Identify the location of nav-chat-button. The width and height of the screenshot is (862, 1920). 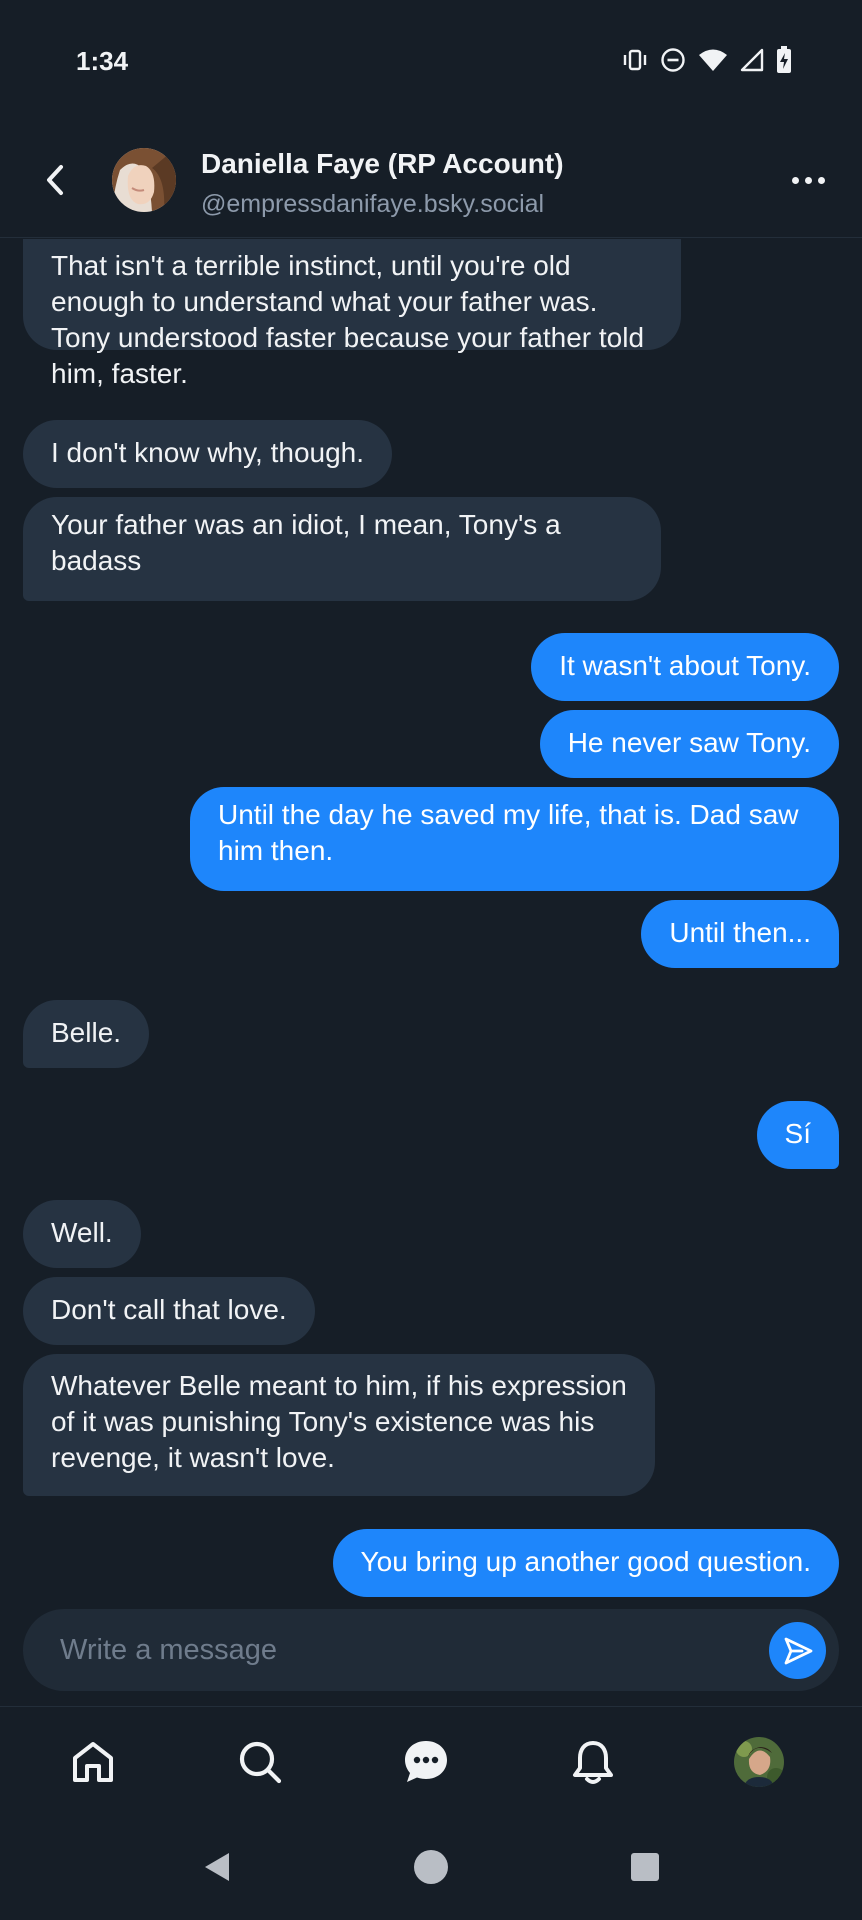
(426, 1762).